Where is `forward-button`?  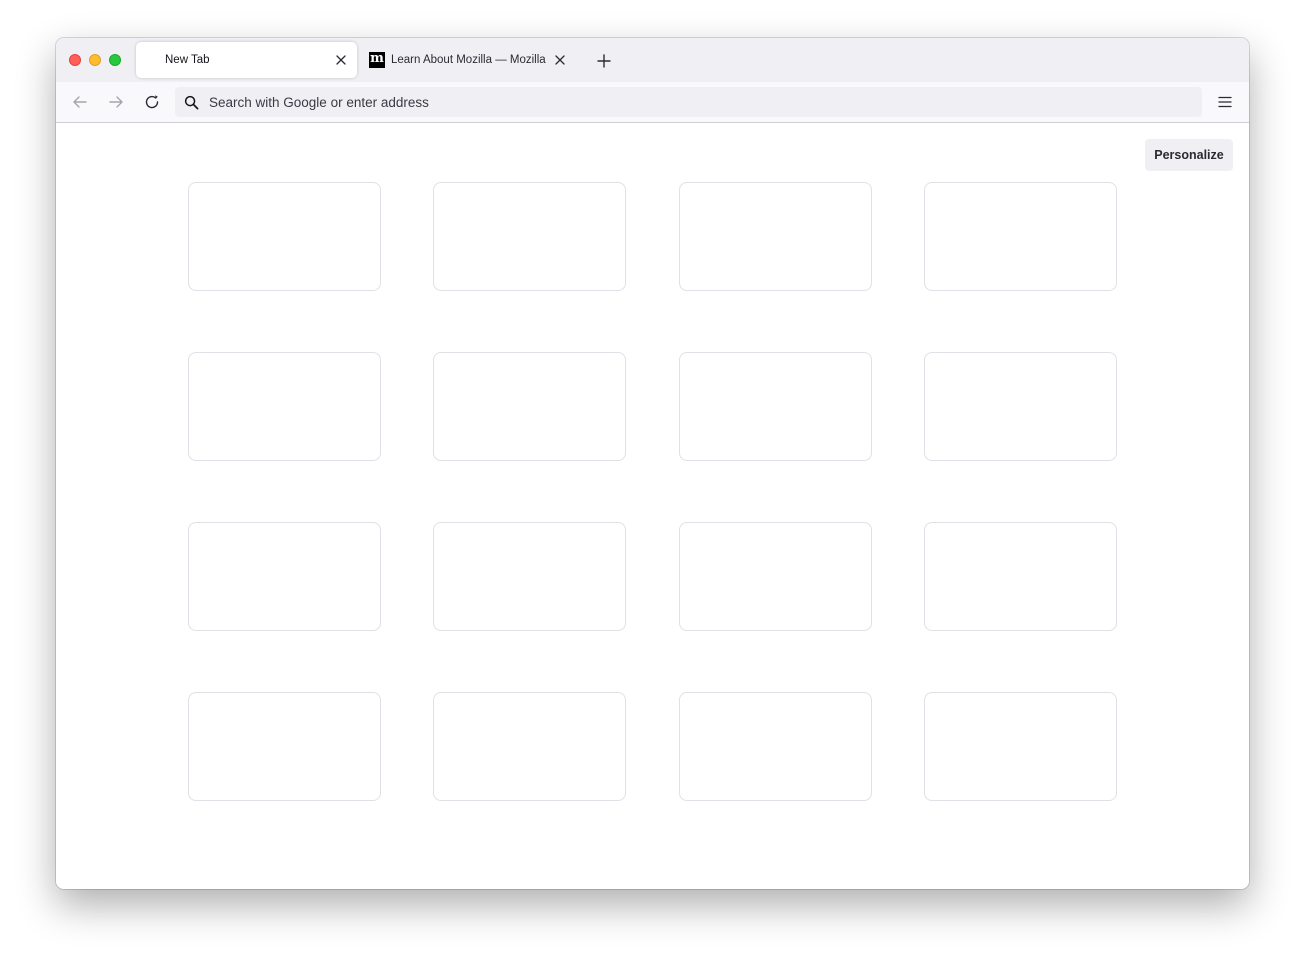 forward-button is located at coordinates (116, 102).